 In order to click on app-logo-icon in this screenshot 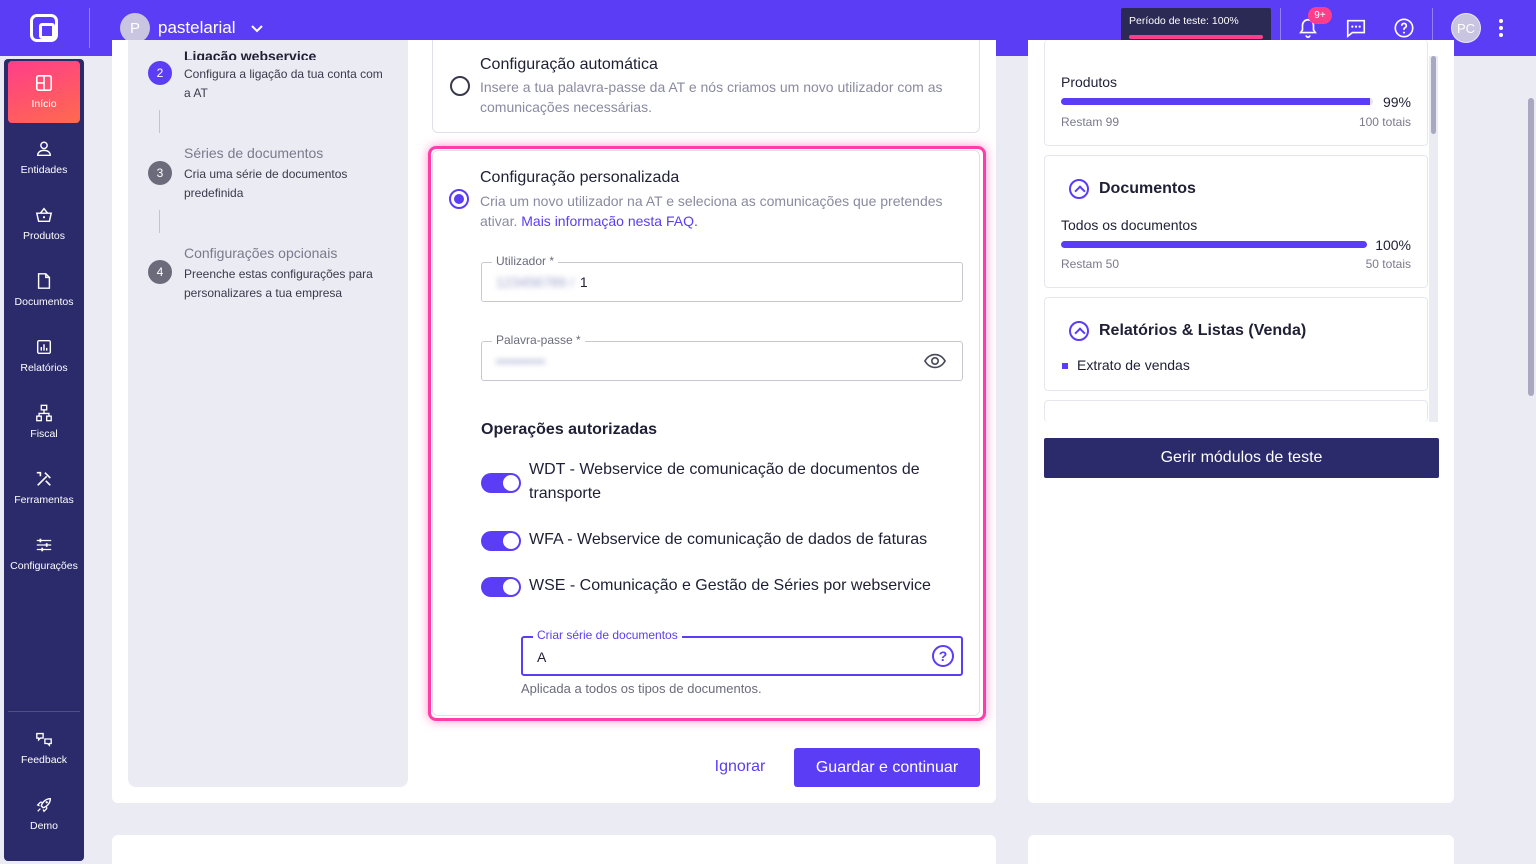, I will do `click(44, 28)`.